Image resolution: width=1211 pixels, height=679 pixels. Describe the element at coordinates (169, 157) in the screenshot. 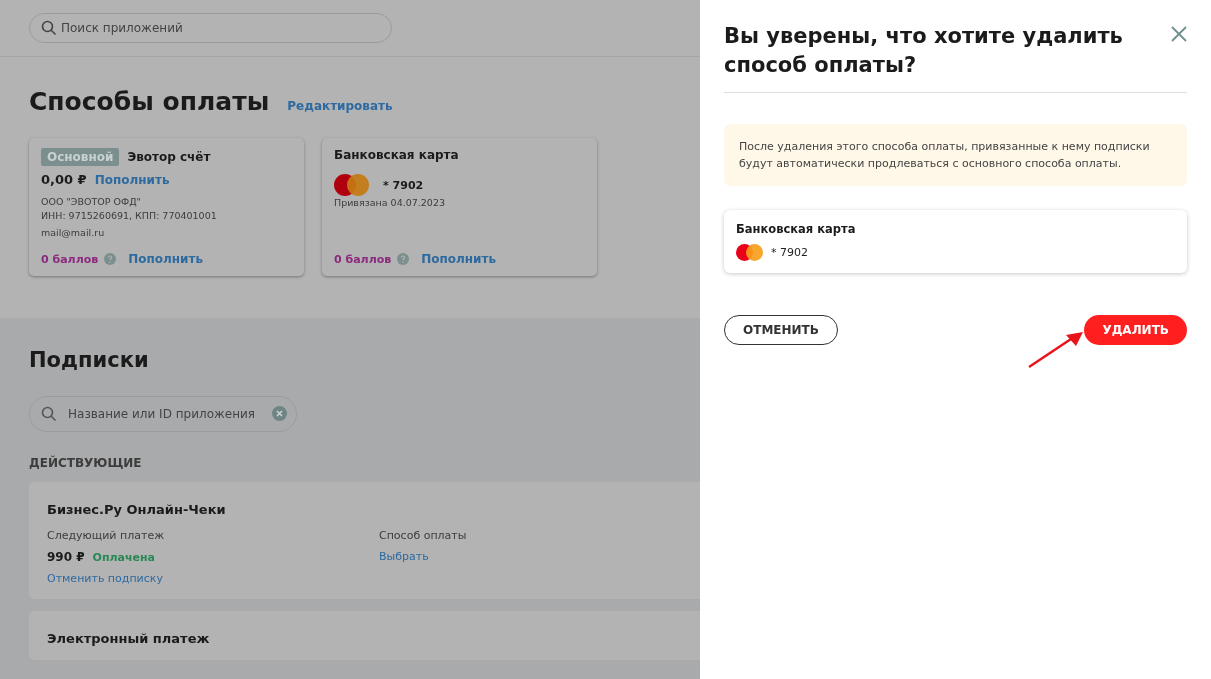

I see `card-title: Эвотор счёт` at that location.